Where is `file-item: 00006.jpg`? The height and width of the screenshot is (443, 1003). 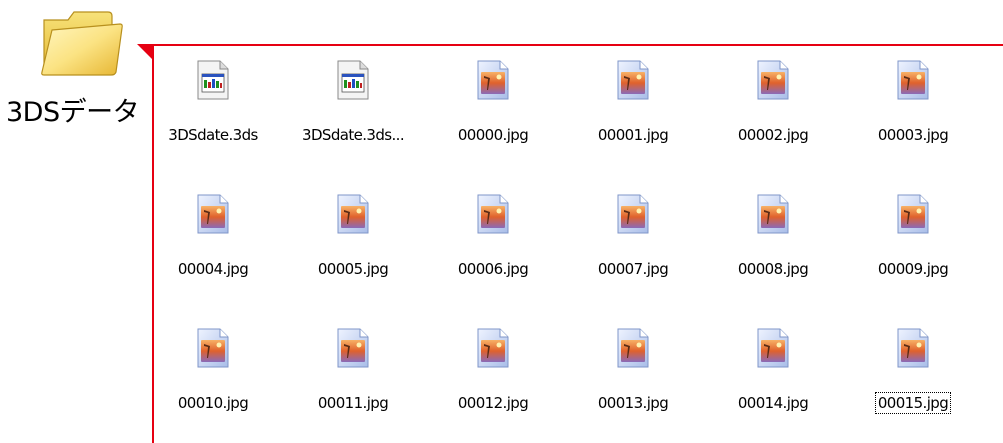
file-item: 00006.jpg is located at coordinates (493, 249).